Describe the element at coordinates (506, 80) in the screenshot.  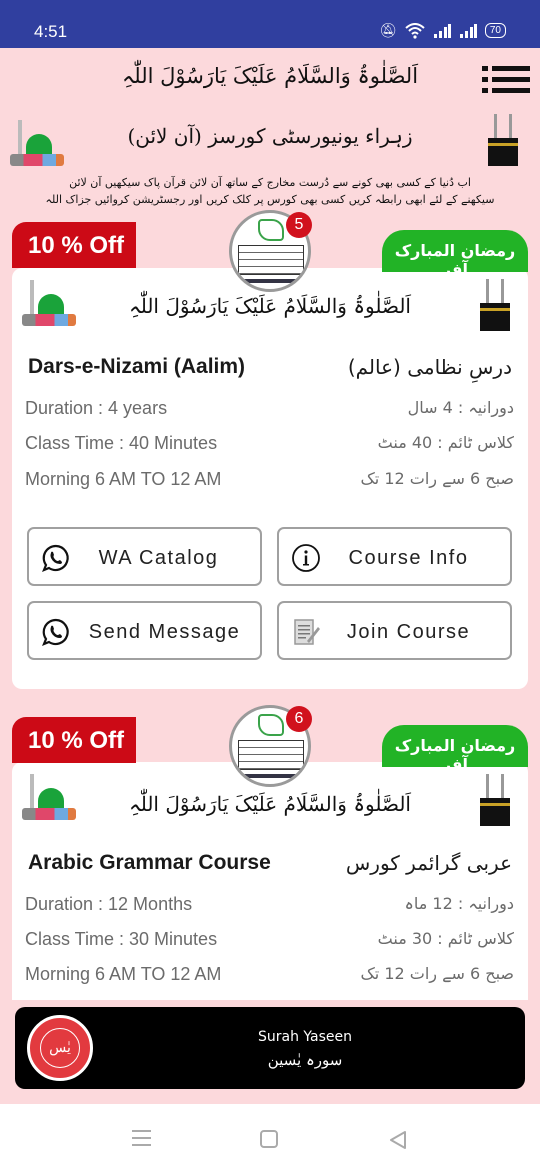
I see `menu-button` at that location.